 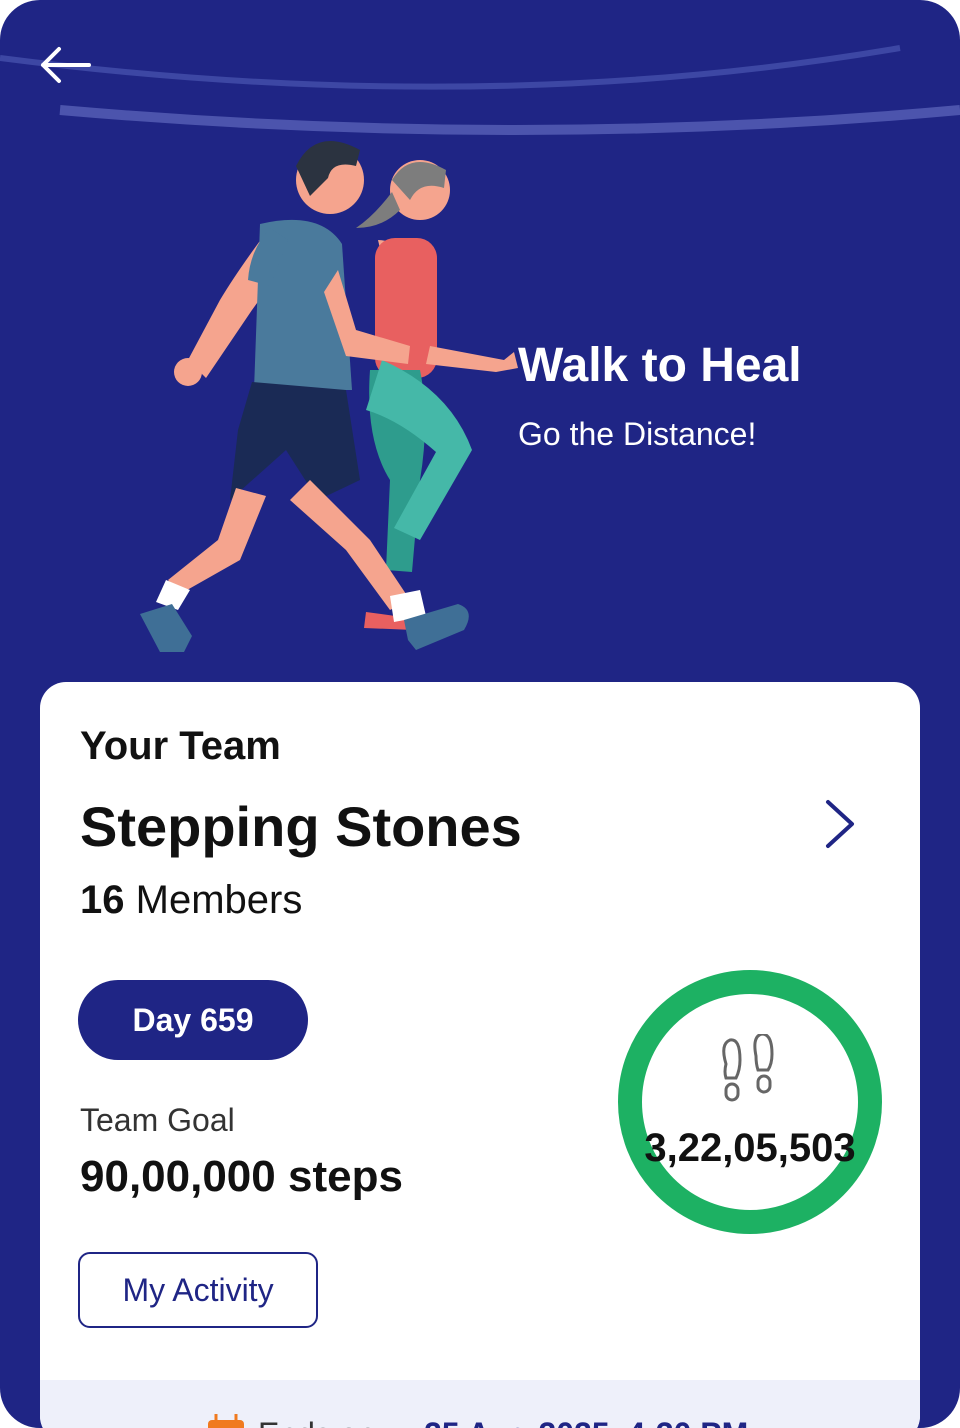 I want to click on member-count-label: Members, so click(x=219, y=900).